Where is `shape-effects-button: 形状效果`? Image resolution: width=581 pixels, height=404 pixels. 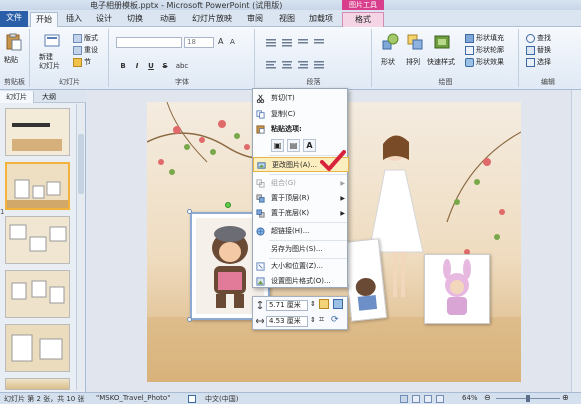
shape-effects-button: 形状效果 is located at coordinates (484, 62).